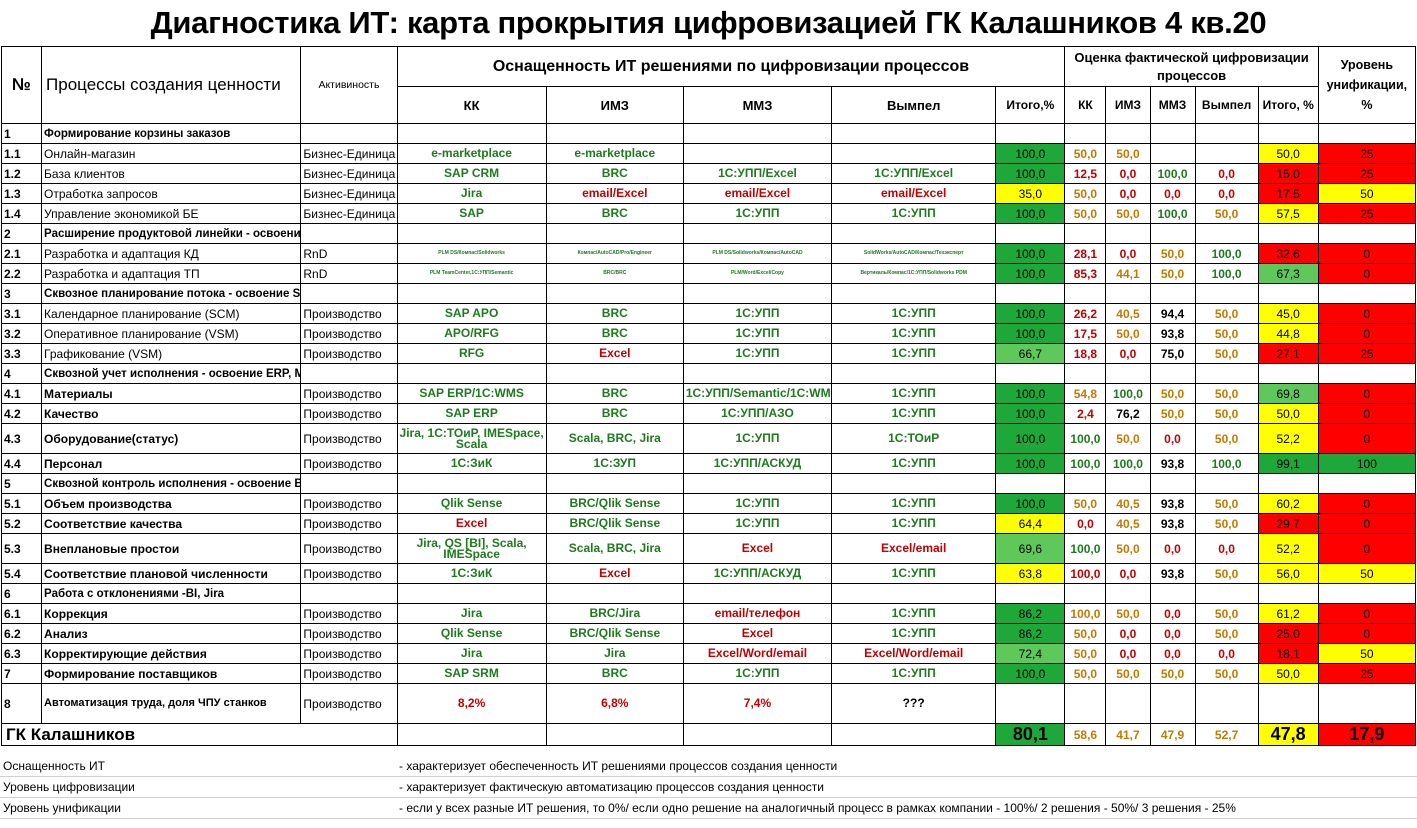 This screenshot has width=1417, height=828. Describe the element at coordinates (471, 173) in the screenshot. I see `it-solution: SAP CRM` at that location.